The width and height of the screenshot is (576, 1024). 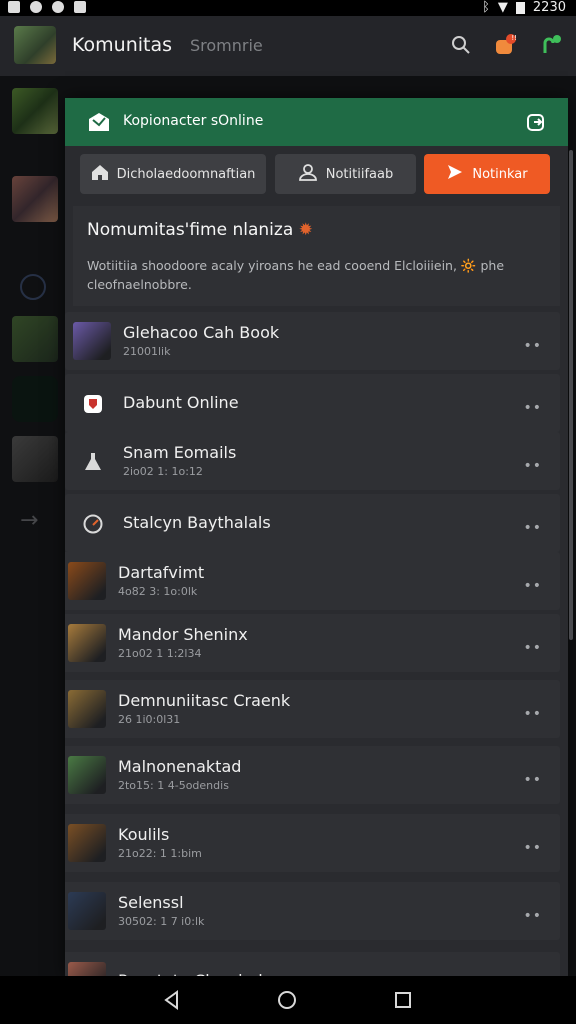 I want to click on bluetooth-icon: ᛒ, so click(x=486, y=7).